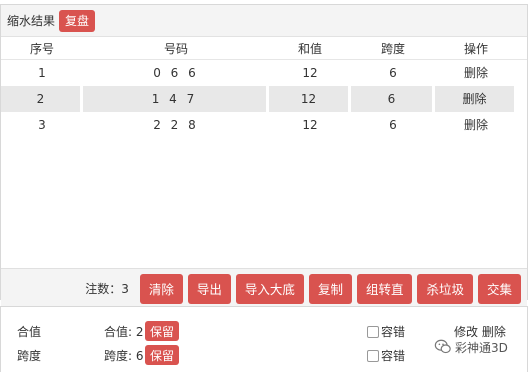 The height and width of the screenshot is (372, 532). What do you see at coordinates (29, 356) in the screenshot?
I see `condition-label: 跨度` at bounding box center [29, 356].